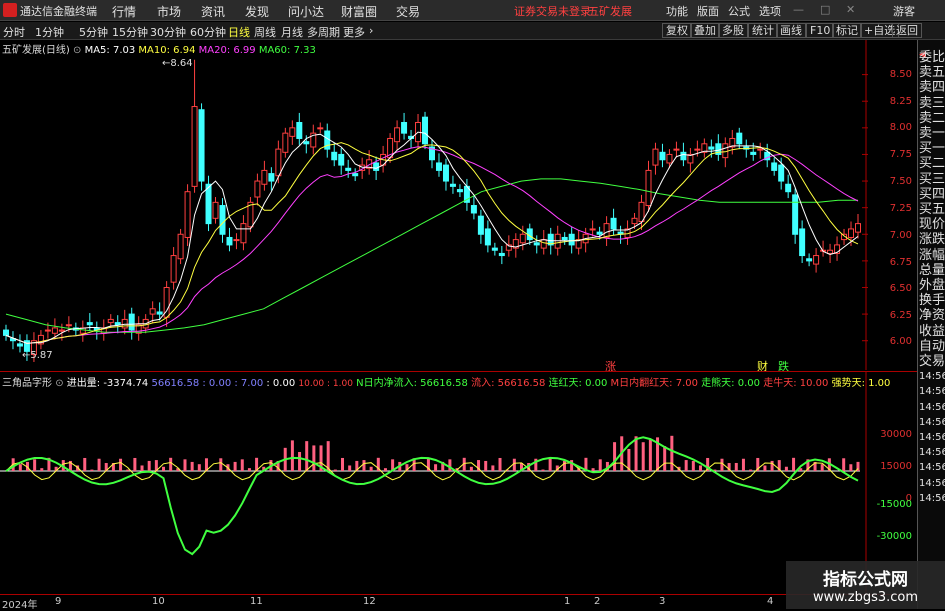 This screenshot has width=945, height=611. I want to click on sub-ytick: 30000, so click(892, 434).